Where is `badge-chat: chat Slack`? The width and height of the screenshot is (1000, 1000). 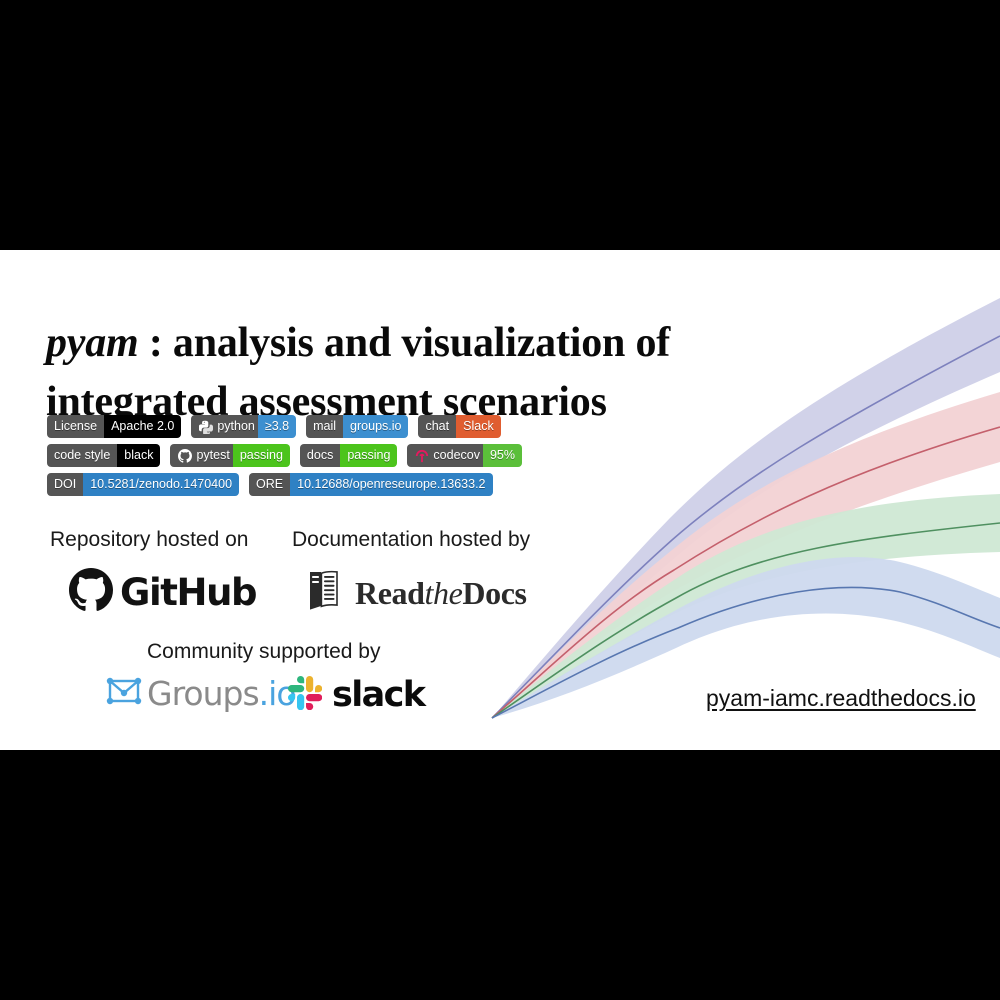 badge-chat: chat Slack is located at coordinates (459, 426).